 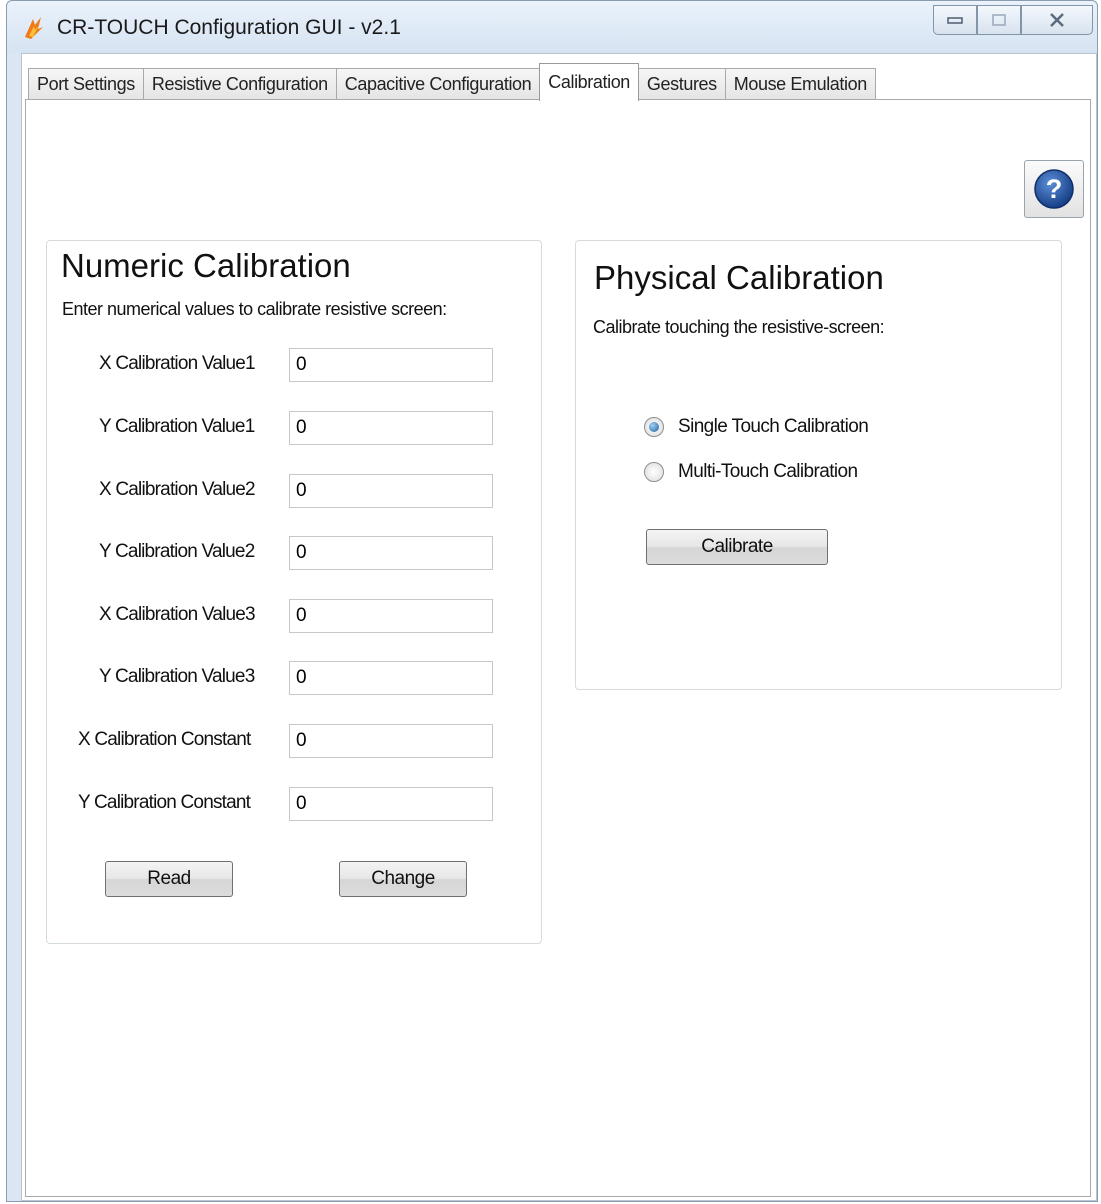 What do you see at coordinates (177, 551) in the screenshot?
I see `y-calibration-value2-label: Y Calibration Value2` at bounding box center [177, 551].